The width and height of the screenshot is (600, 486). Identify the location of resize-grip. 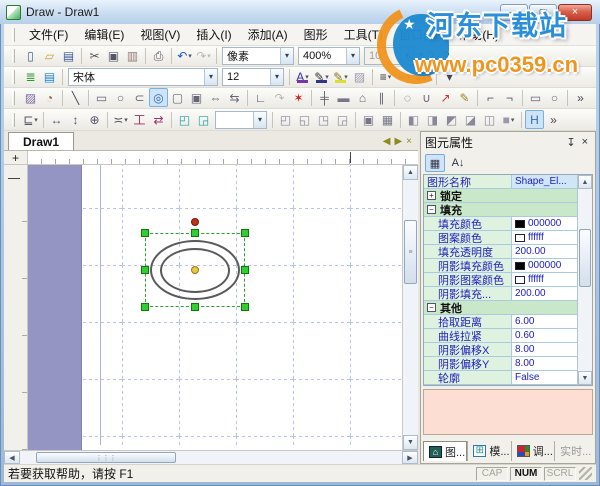
(585, 473).